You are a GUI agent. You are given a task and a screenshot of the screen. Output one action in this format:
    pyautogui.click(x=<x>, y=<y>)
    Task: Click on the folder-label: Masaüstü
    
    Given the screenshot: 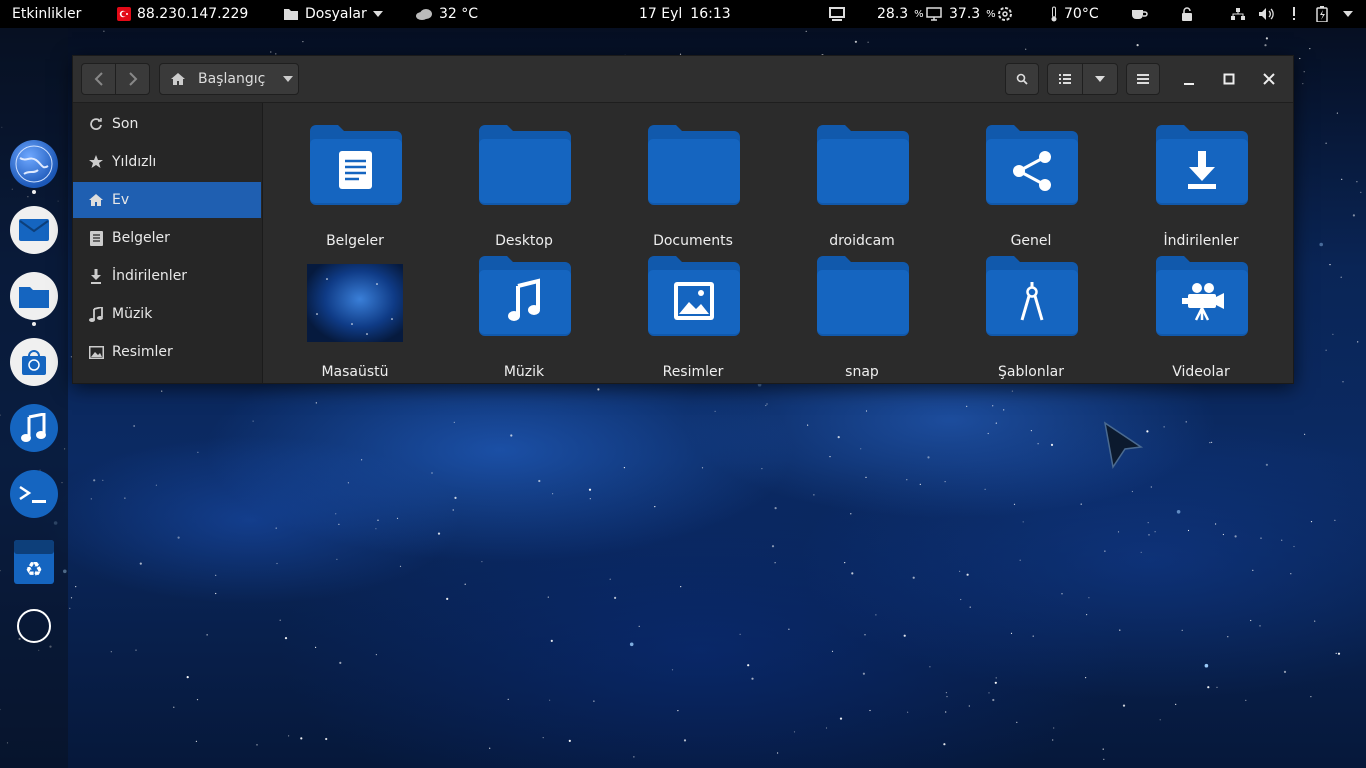 What is the action you would take?
    pyautogui.click(x=355, y=372)
    